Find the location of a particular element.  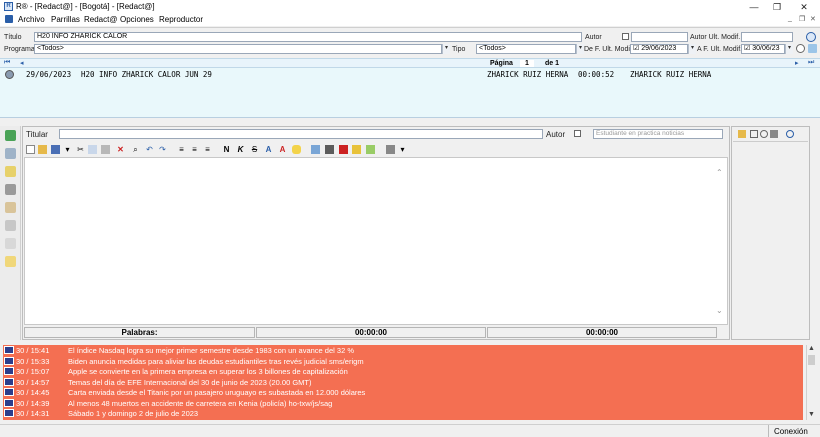

strikethrough-button: S is located at coordinates (254, 149).